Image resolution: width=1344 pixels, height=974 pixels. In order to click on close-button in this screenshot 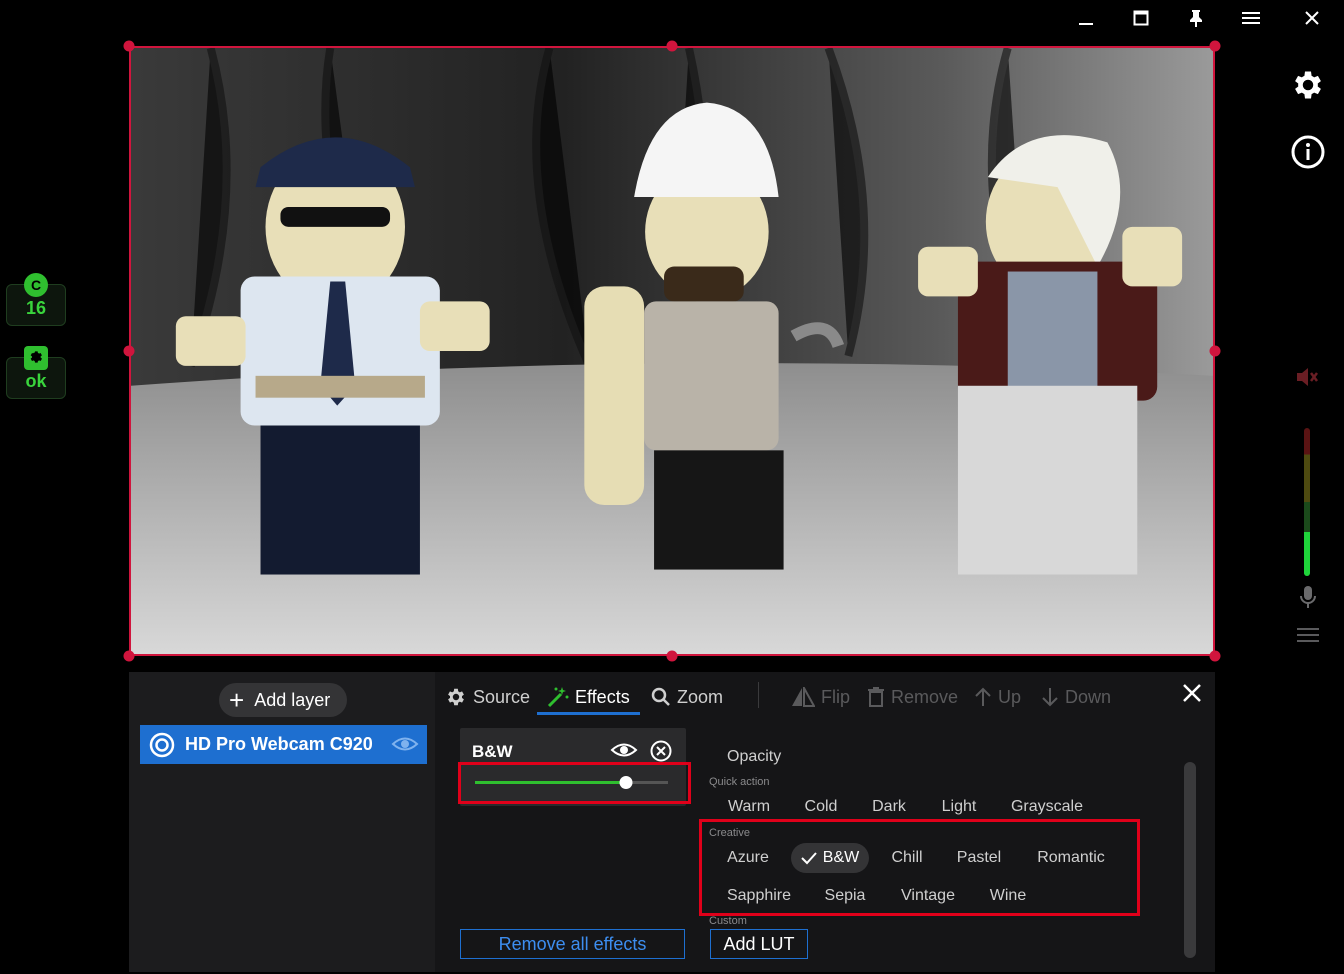, I will do `click(1312, 18)`.